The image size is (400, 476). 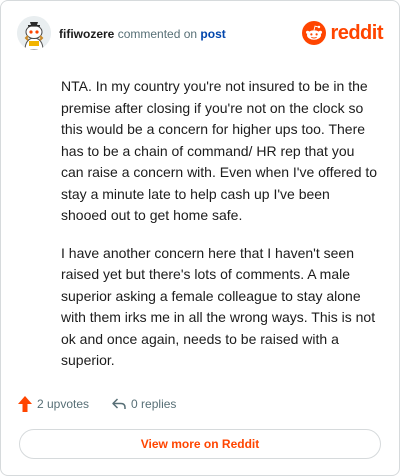 What do you see at coordinates (212, 34) in the screenshot?
I see `post-link: post` at bounding box center [212, 34].